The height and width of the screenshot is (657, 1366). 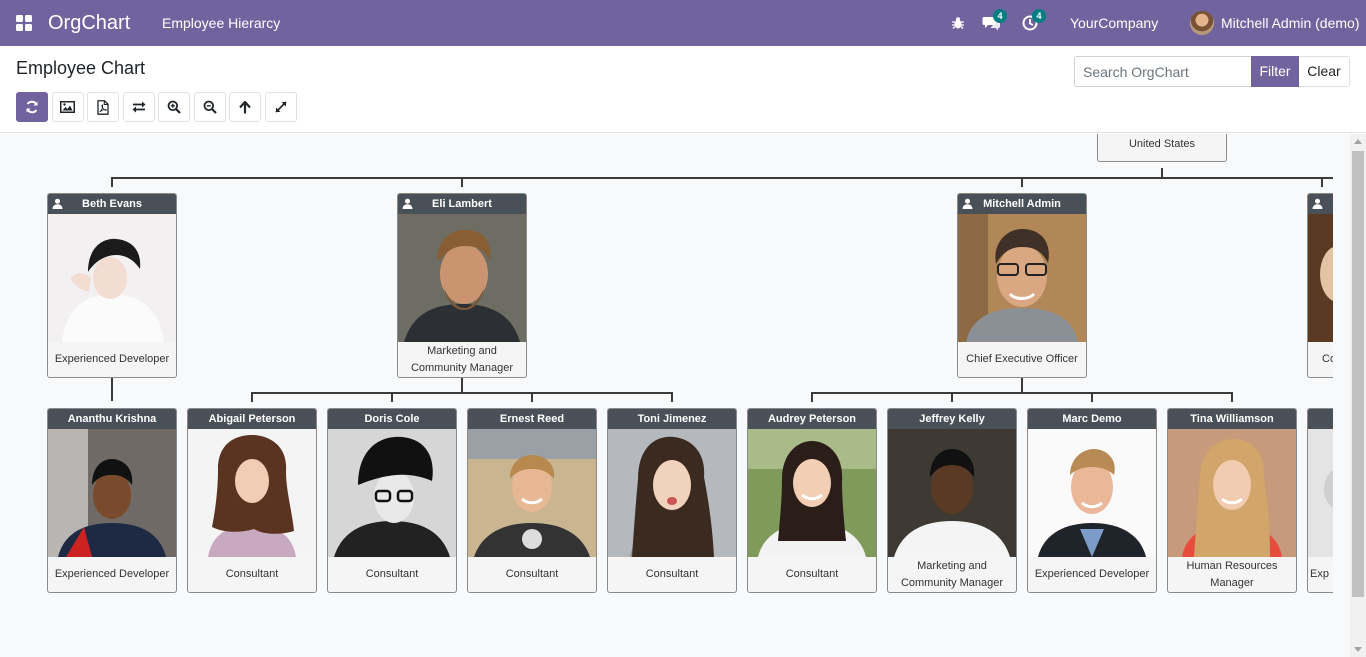 I want to click on node-header: Doris Cole, so click(x=392, y=419).